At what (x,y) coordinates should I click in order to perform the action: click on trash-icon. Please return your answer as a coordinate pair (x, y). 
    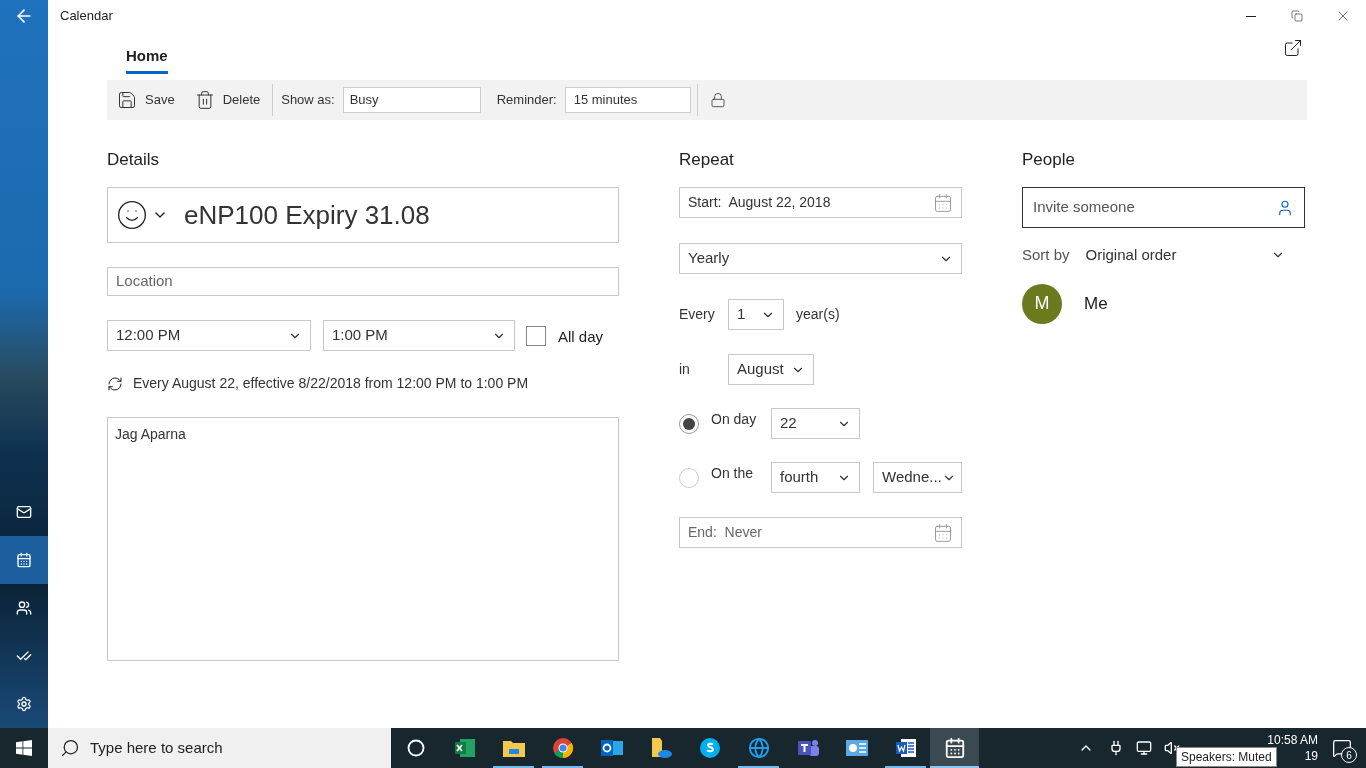
    Looking at the image, I should click on (204, 100).